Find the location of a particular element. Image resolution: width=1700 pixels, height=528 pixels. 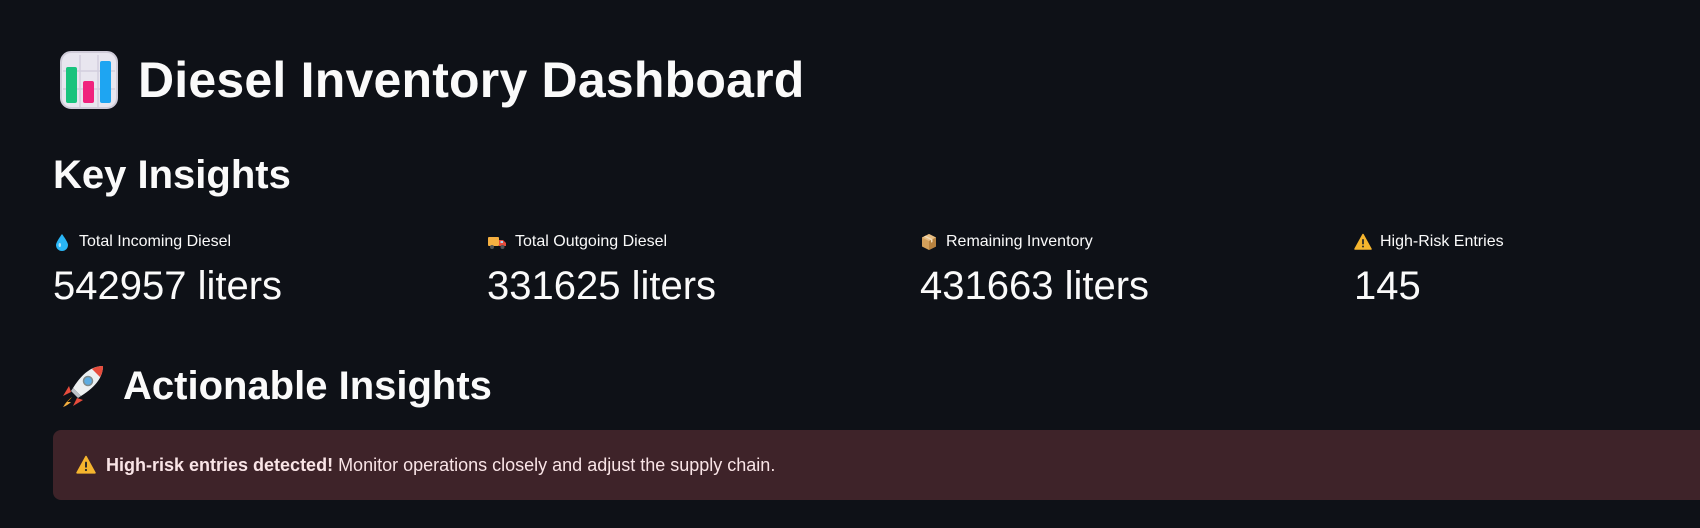

bar-chart-emoji-icon is located at coordinates (89, 80).